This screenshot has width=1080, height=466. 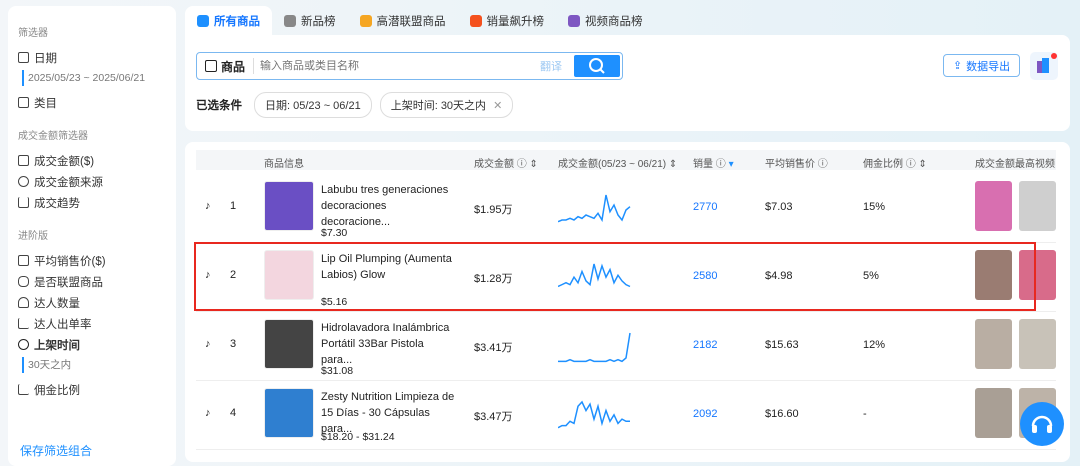 I want to click on filter-avg-price: 平均销售价($), so click(x=92, y=260).